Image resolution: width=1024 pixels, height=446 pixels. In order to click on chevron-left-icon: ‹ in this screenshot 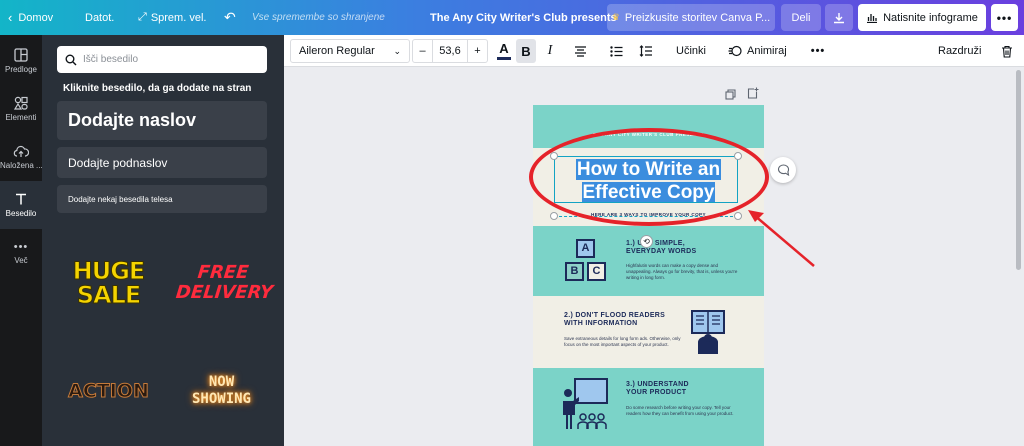, I will do `click(10, 17)`.